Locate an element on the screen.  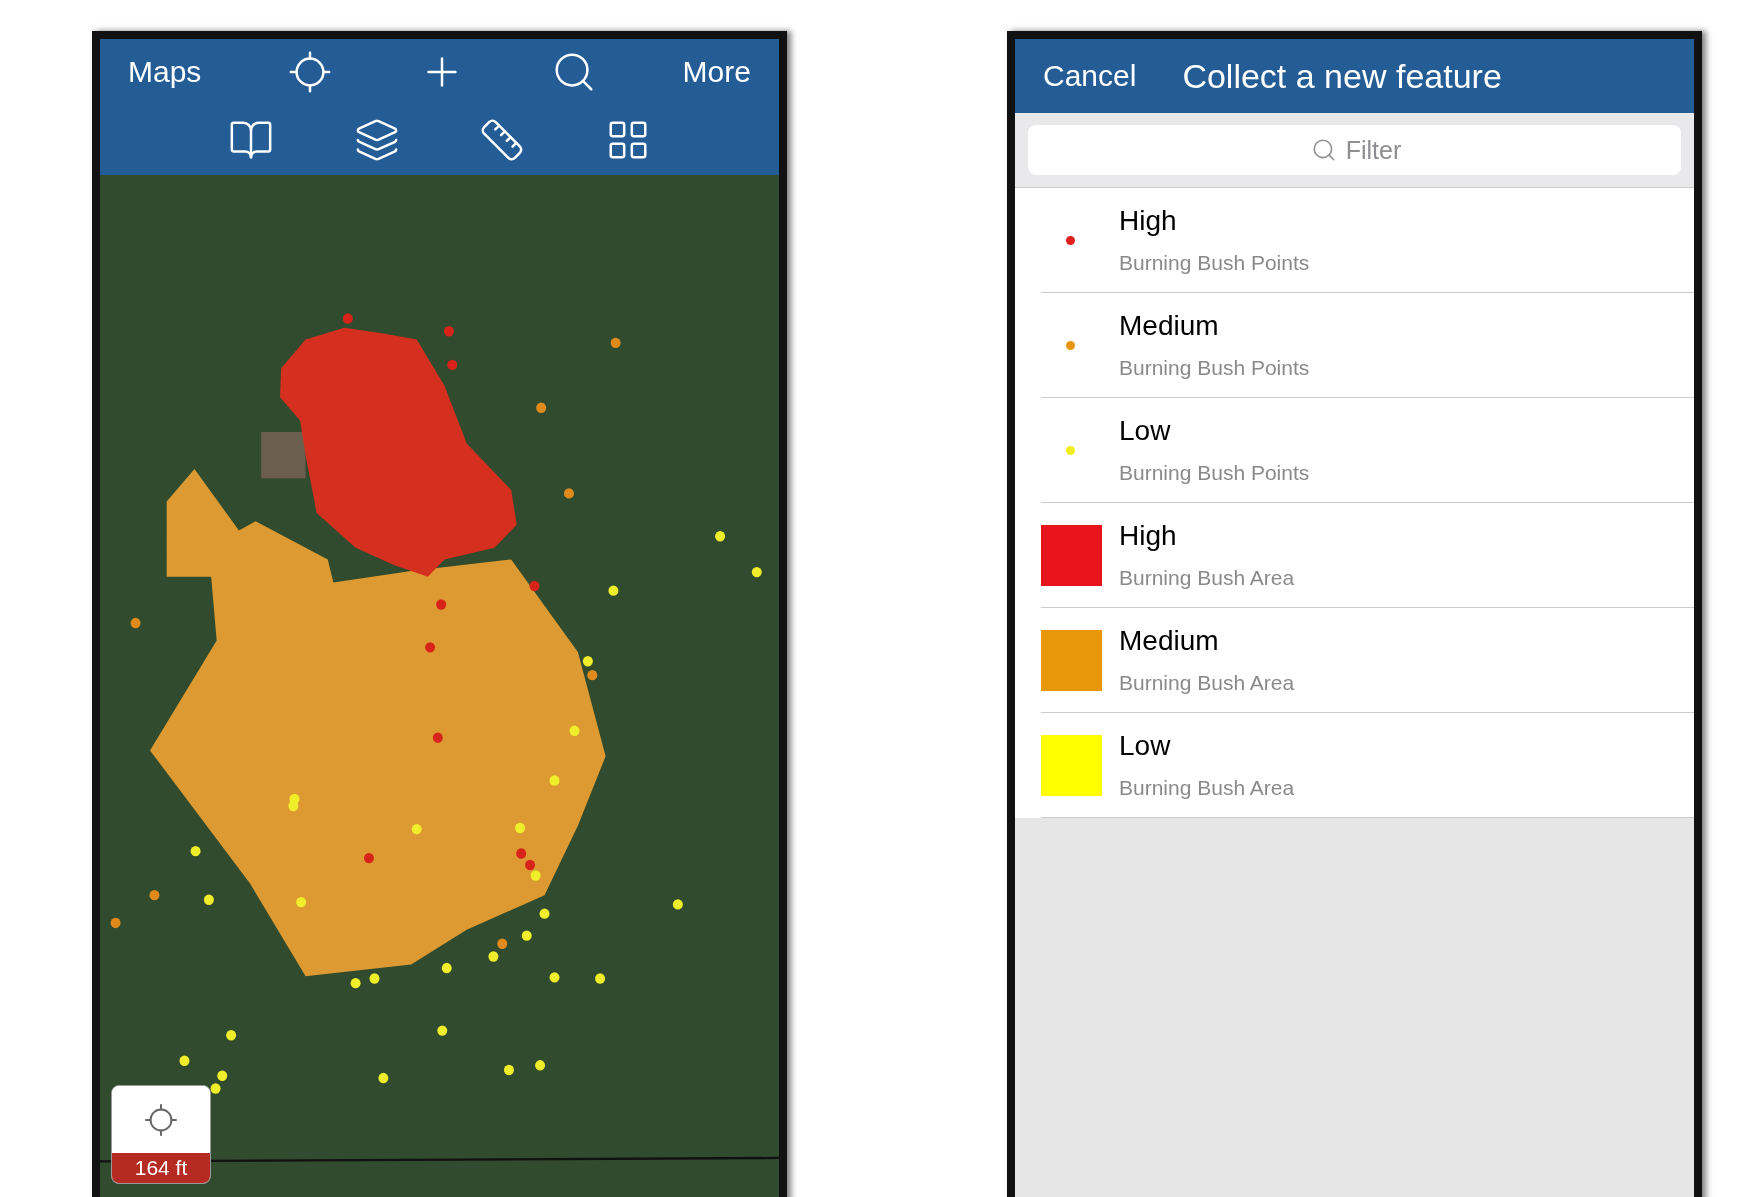
feature-template-item: High Burning Bush Points is located at coordinates (1367, 240).